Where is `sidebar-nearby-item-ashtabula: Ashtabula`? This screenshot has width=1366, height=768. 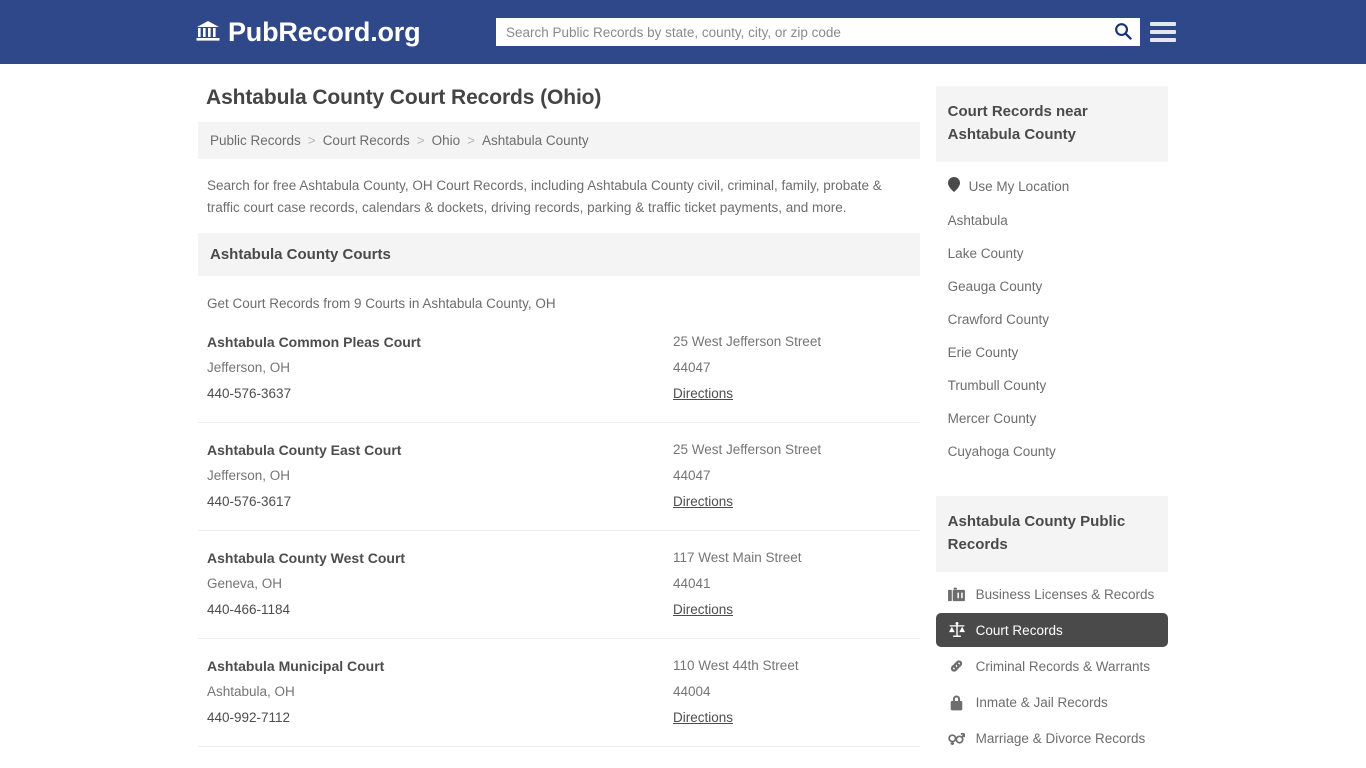 sidebar-nearby-item-ashtabula: Ashtabula is located at coordinates (1052, 220).